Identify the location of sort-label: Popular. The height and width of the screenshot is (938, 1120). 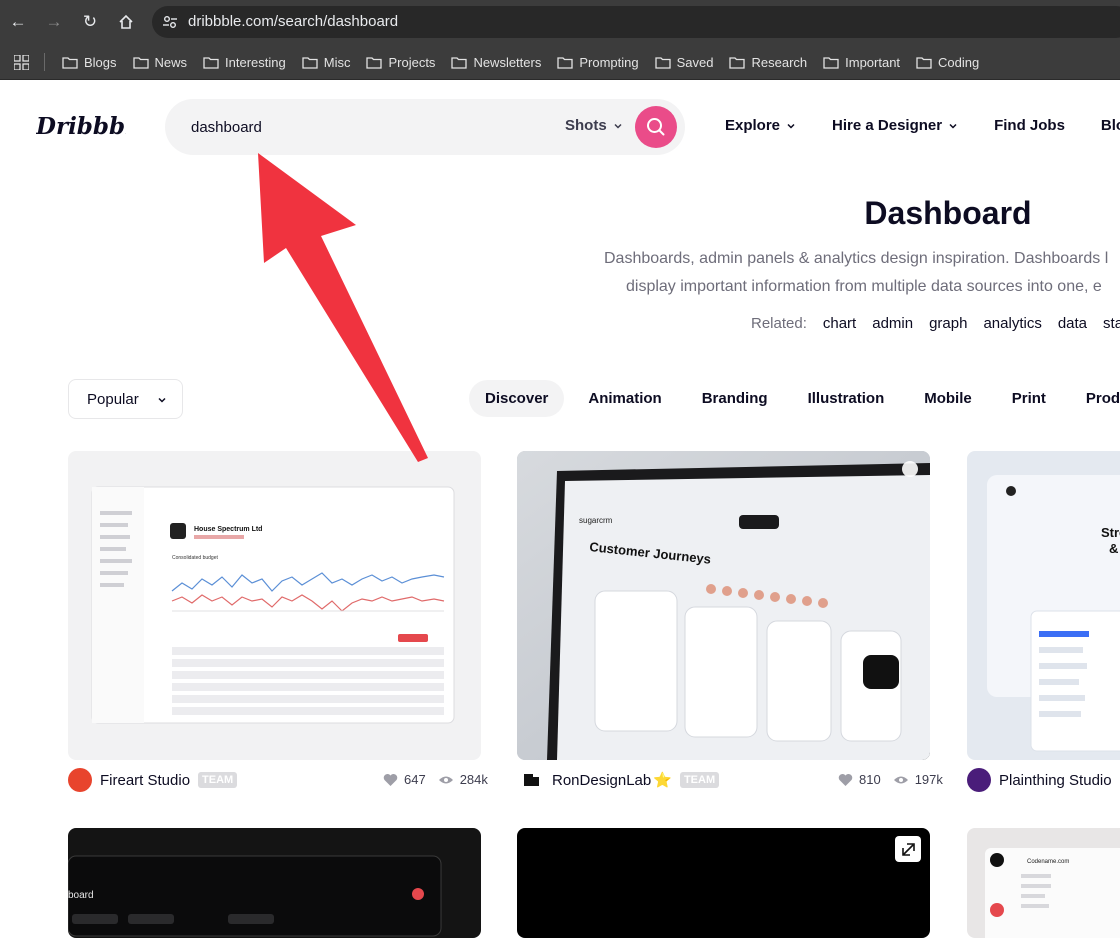
(113, 399).